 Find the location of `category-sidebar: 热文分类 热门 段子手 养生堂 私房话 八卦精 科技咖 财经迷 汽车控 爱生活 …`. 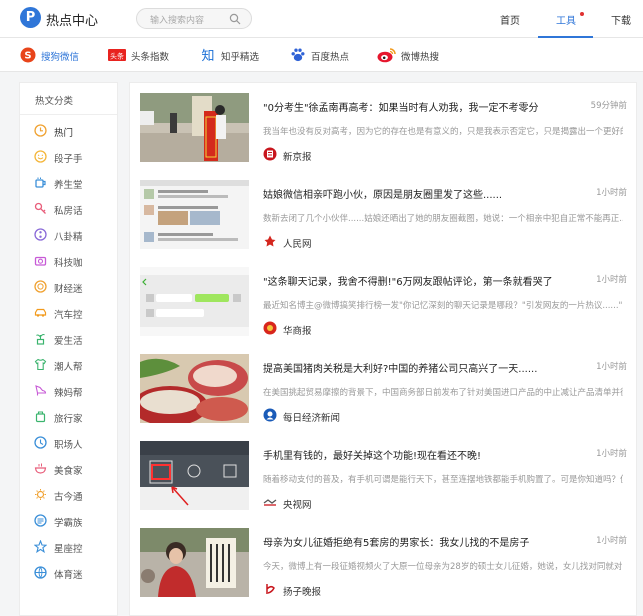

category-sidebar: 热文分类 热门 段子手 养生堂 私房话 八卦精 科技咖 财经迷 汽车控 爱生活 … is located at coordinates (68, 349).